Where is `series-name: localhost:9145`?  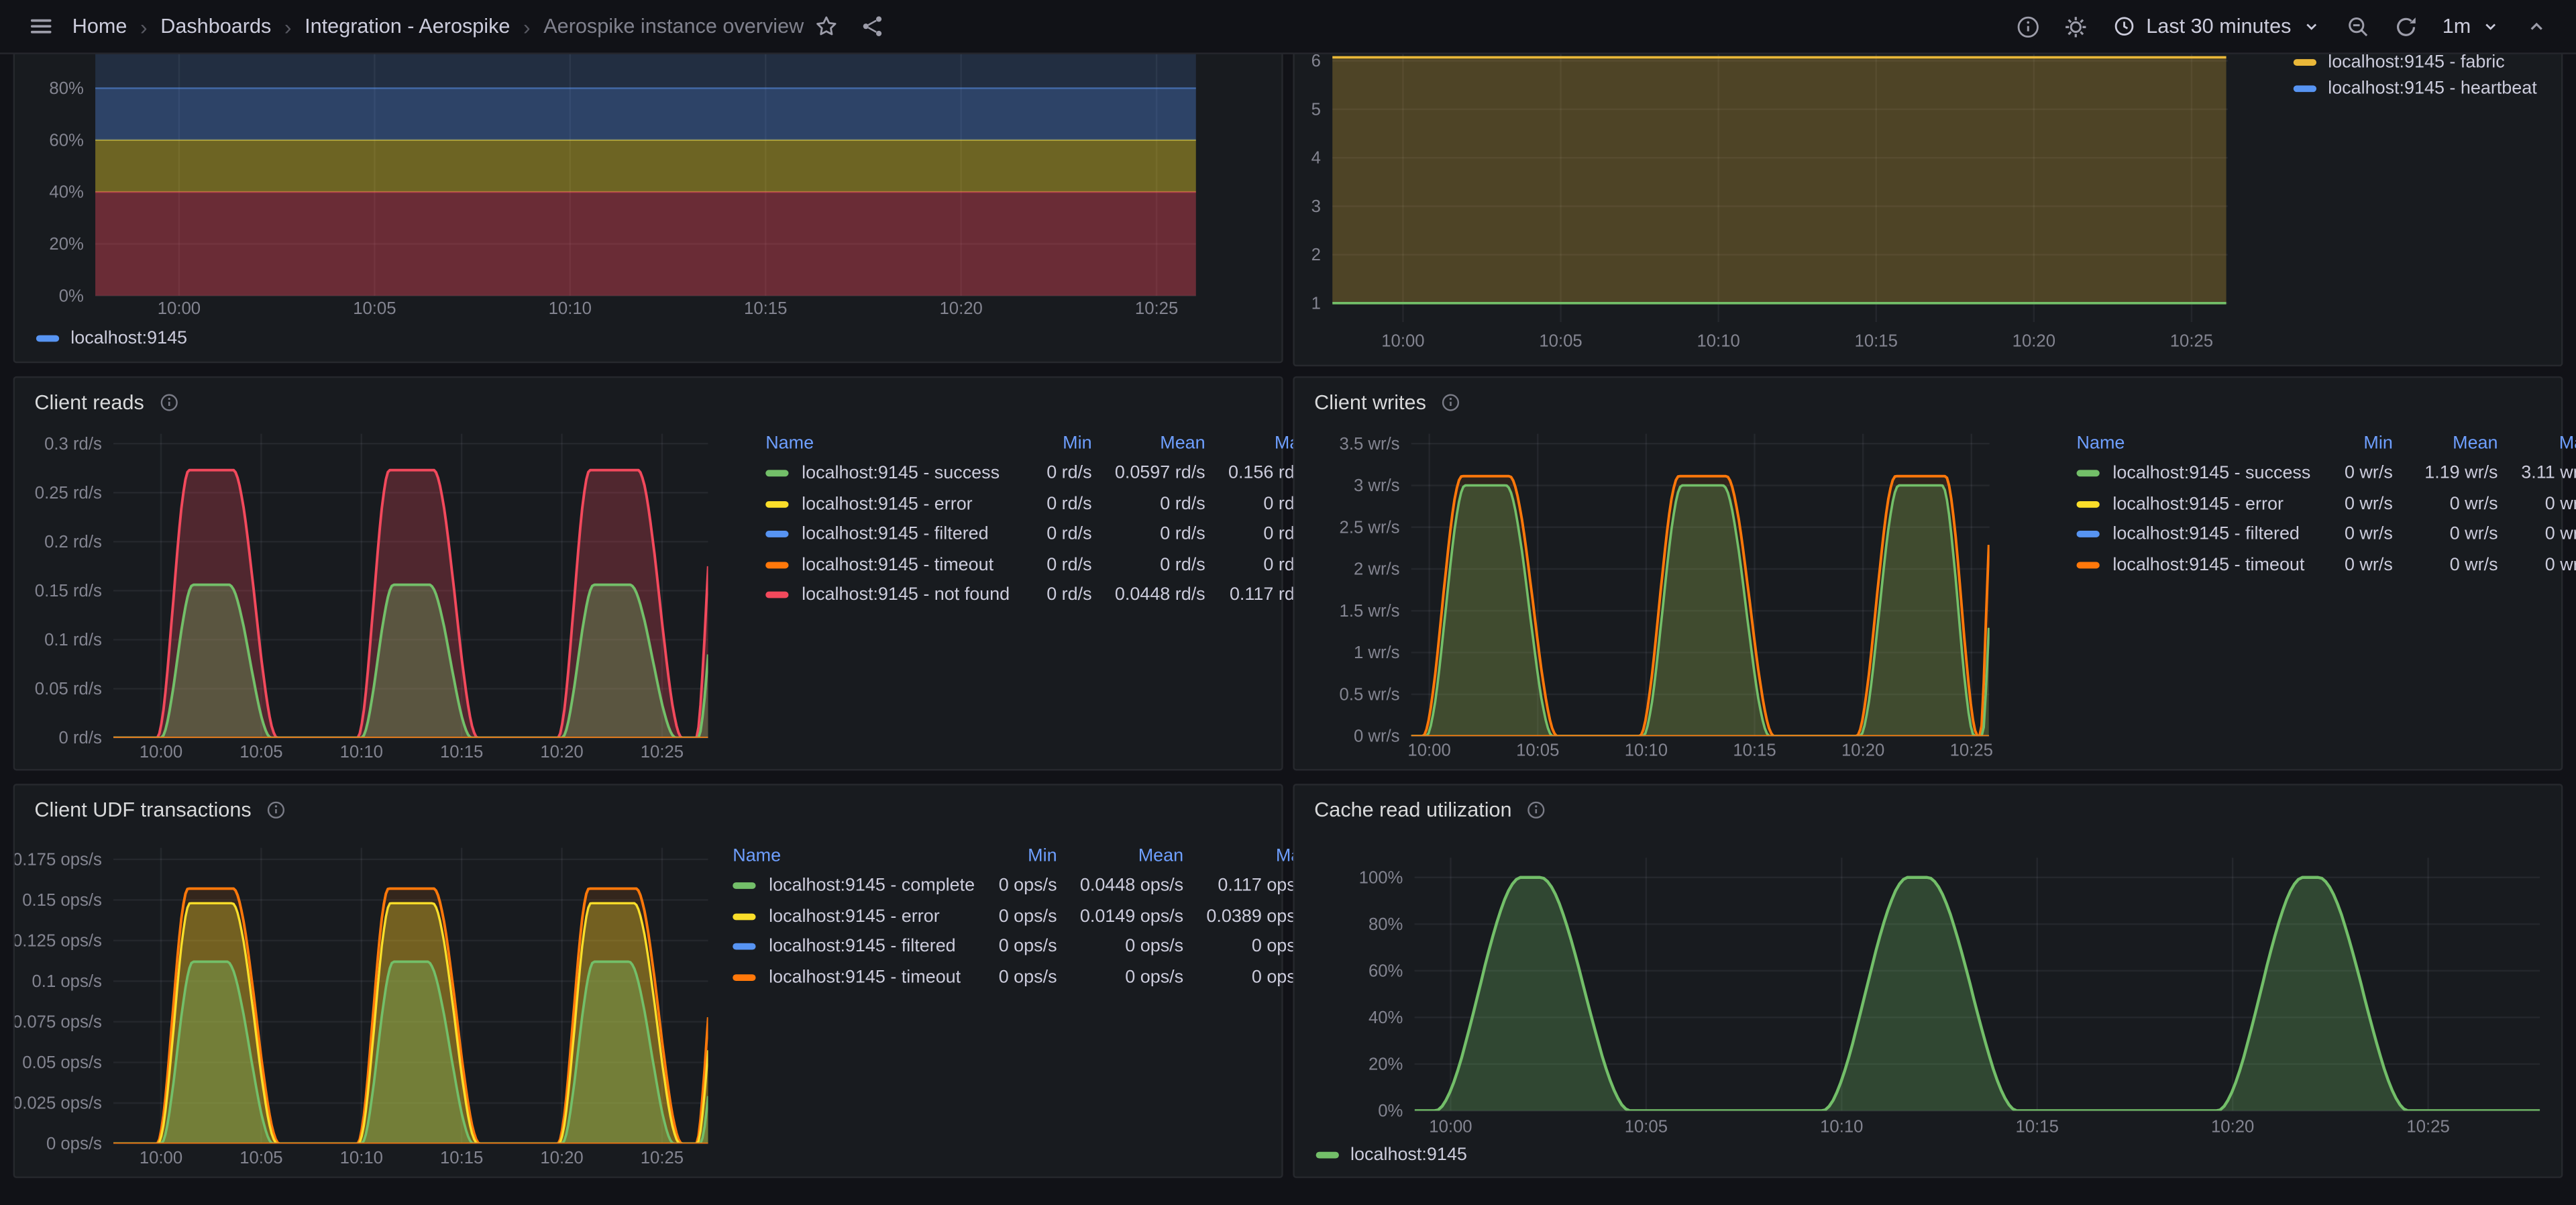
series-name: localhost:9145 is located at coordinates (1408, 1155).